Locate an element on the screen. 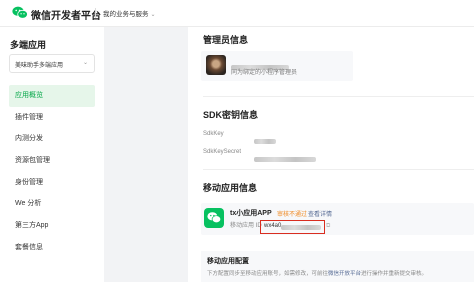 The image size is (474, 282). avatar is located at coordinates (216, 65).